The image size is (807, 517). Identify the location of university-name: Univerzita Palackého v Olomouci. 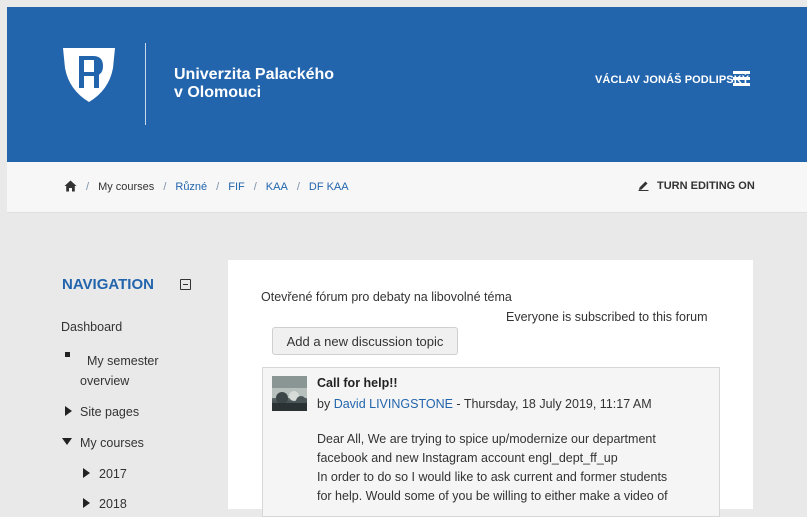
(254, 84).